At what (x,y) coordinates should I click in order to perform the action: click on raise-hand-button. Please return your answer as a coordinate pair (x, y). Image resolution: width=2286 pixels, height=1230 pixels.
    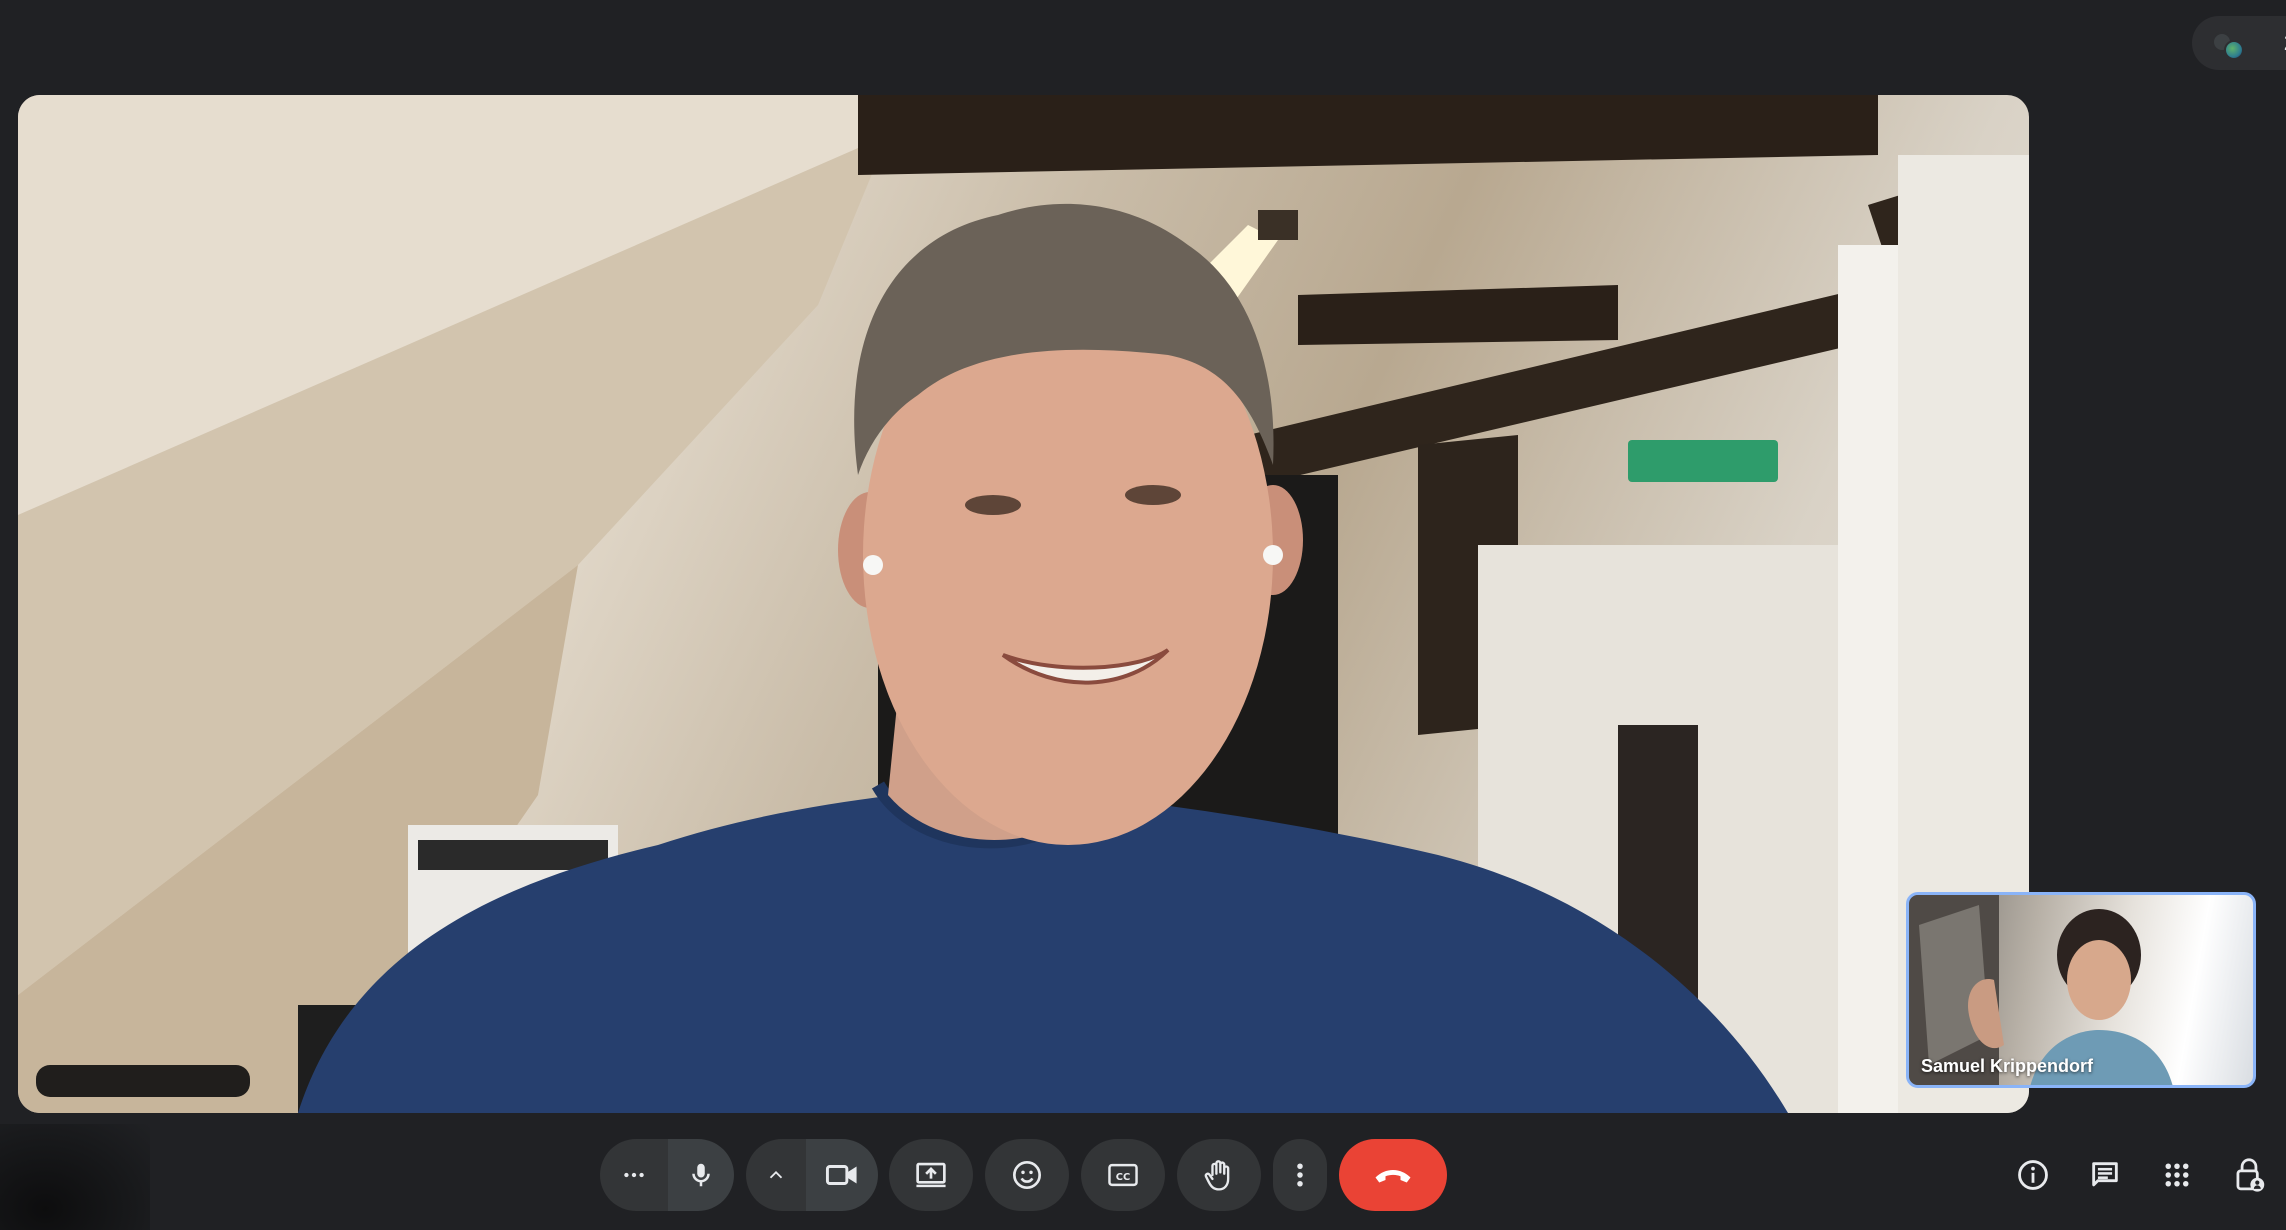
    Looking at the image, I should click on (1219, 1175).